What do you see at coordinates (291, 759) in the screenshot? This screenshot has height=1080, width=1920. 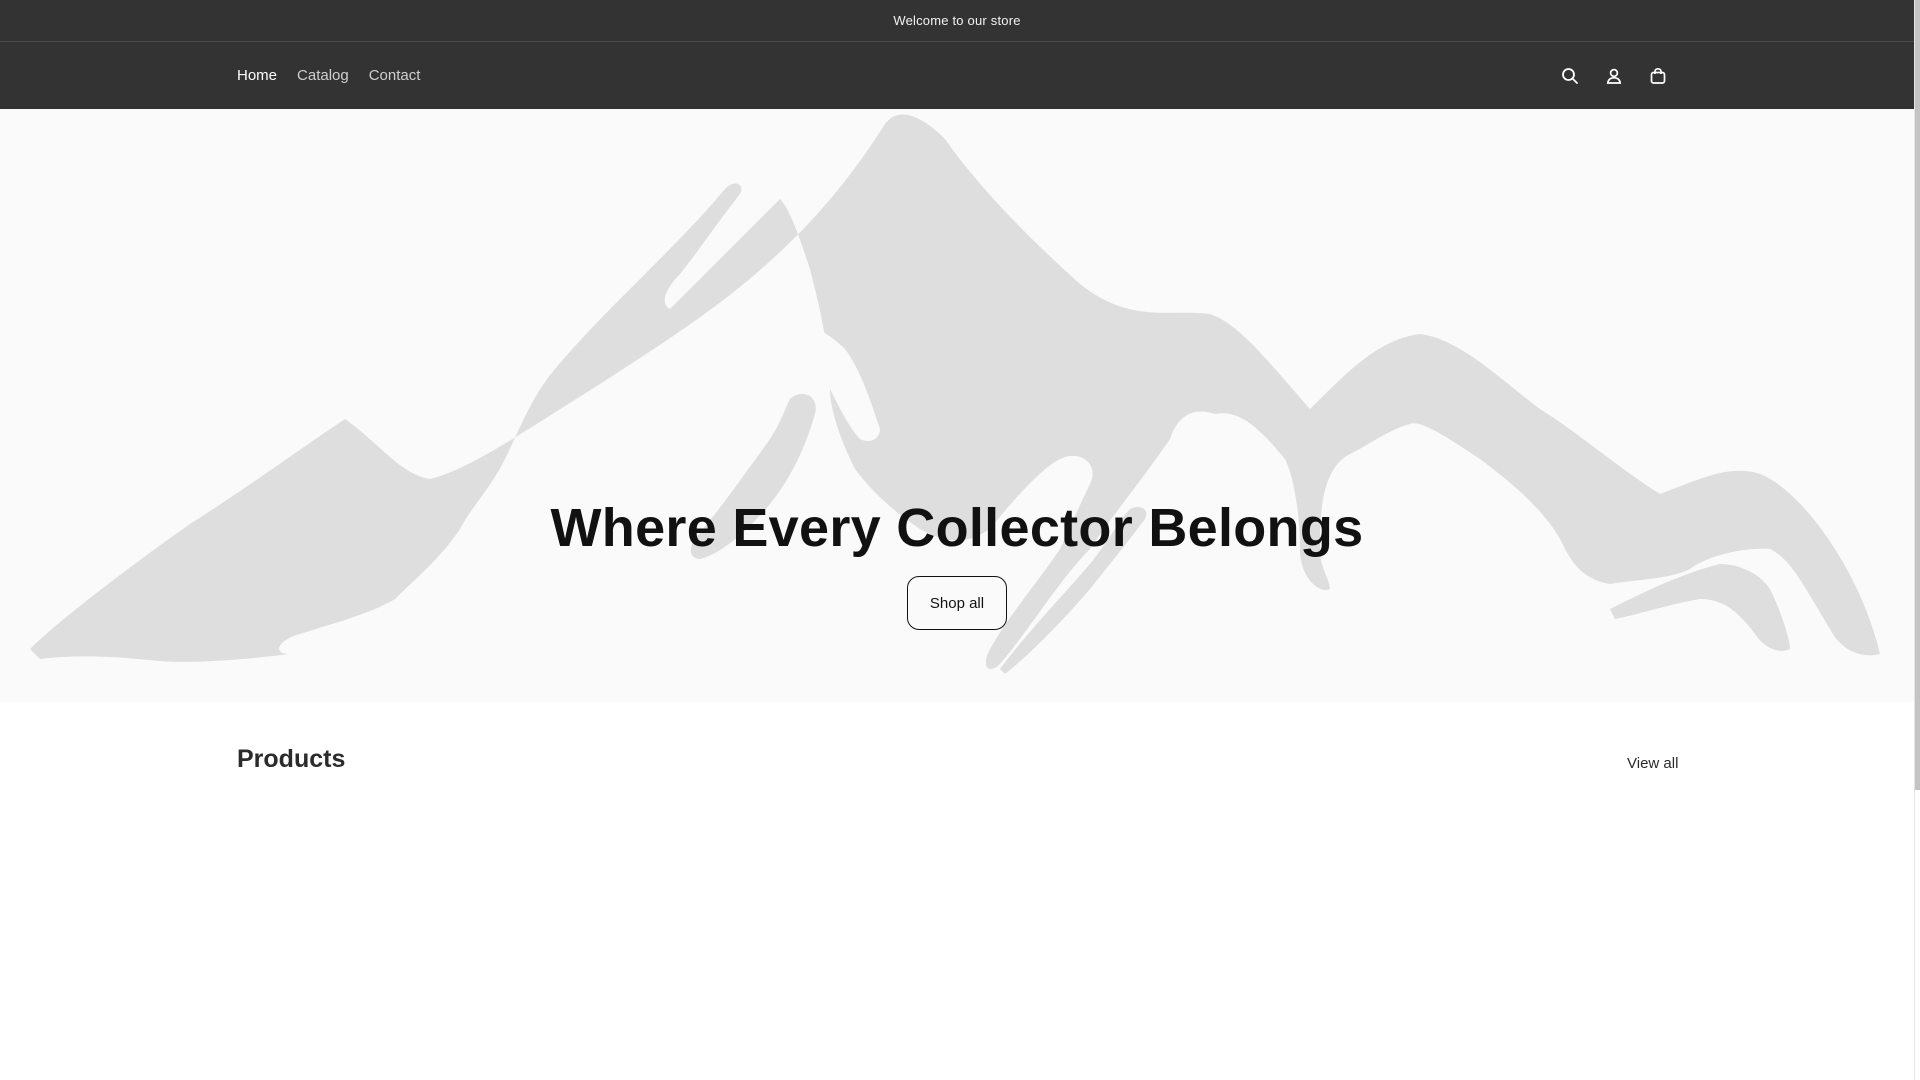 I see `products-heading: Products` at bounding box center [291, 759].